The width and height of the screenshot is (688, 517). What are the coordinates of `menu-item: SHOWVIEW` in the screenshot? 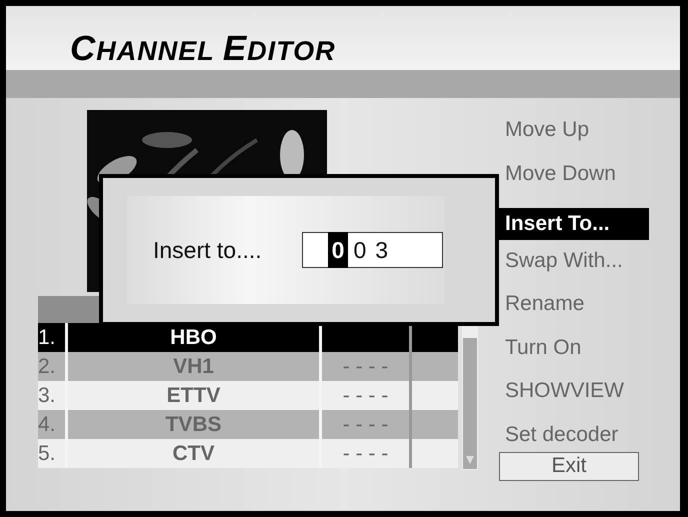 It's located at (574, 398).